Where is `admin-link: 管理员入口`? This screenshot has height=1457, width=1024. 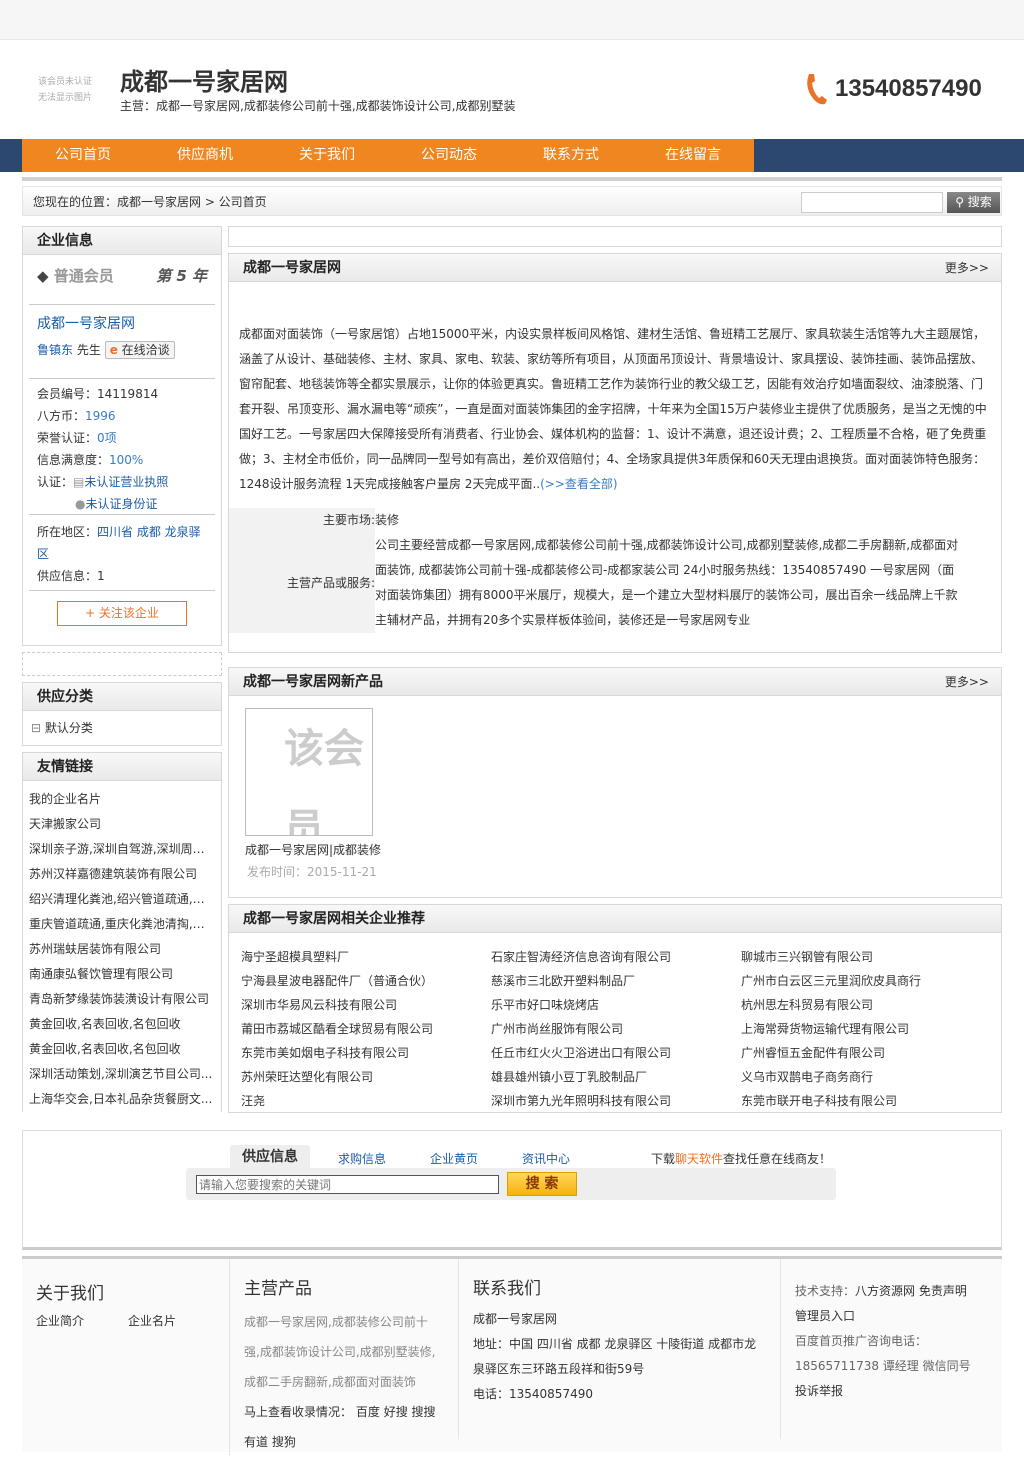
admin-link: 管理员入口 is located at coordinates (891, 1316).